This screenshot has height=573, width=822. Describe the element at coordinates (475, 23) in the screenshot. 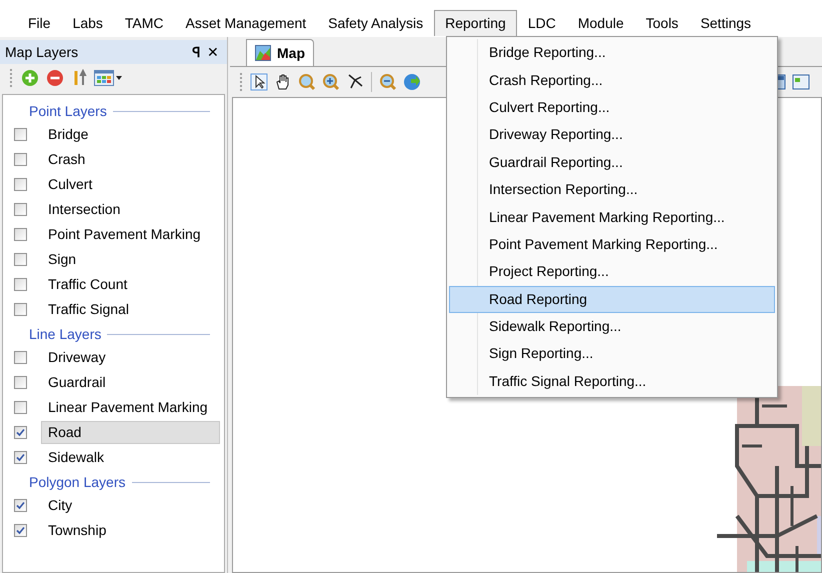

I see `menu-item: Reporting` at that location.